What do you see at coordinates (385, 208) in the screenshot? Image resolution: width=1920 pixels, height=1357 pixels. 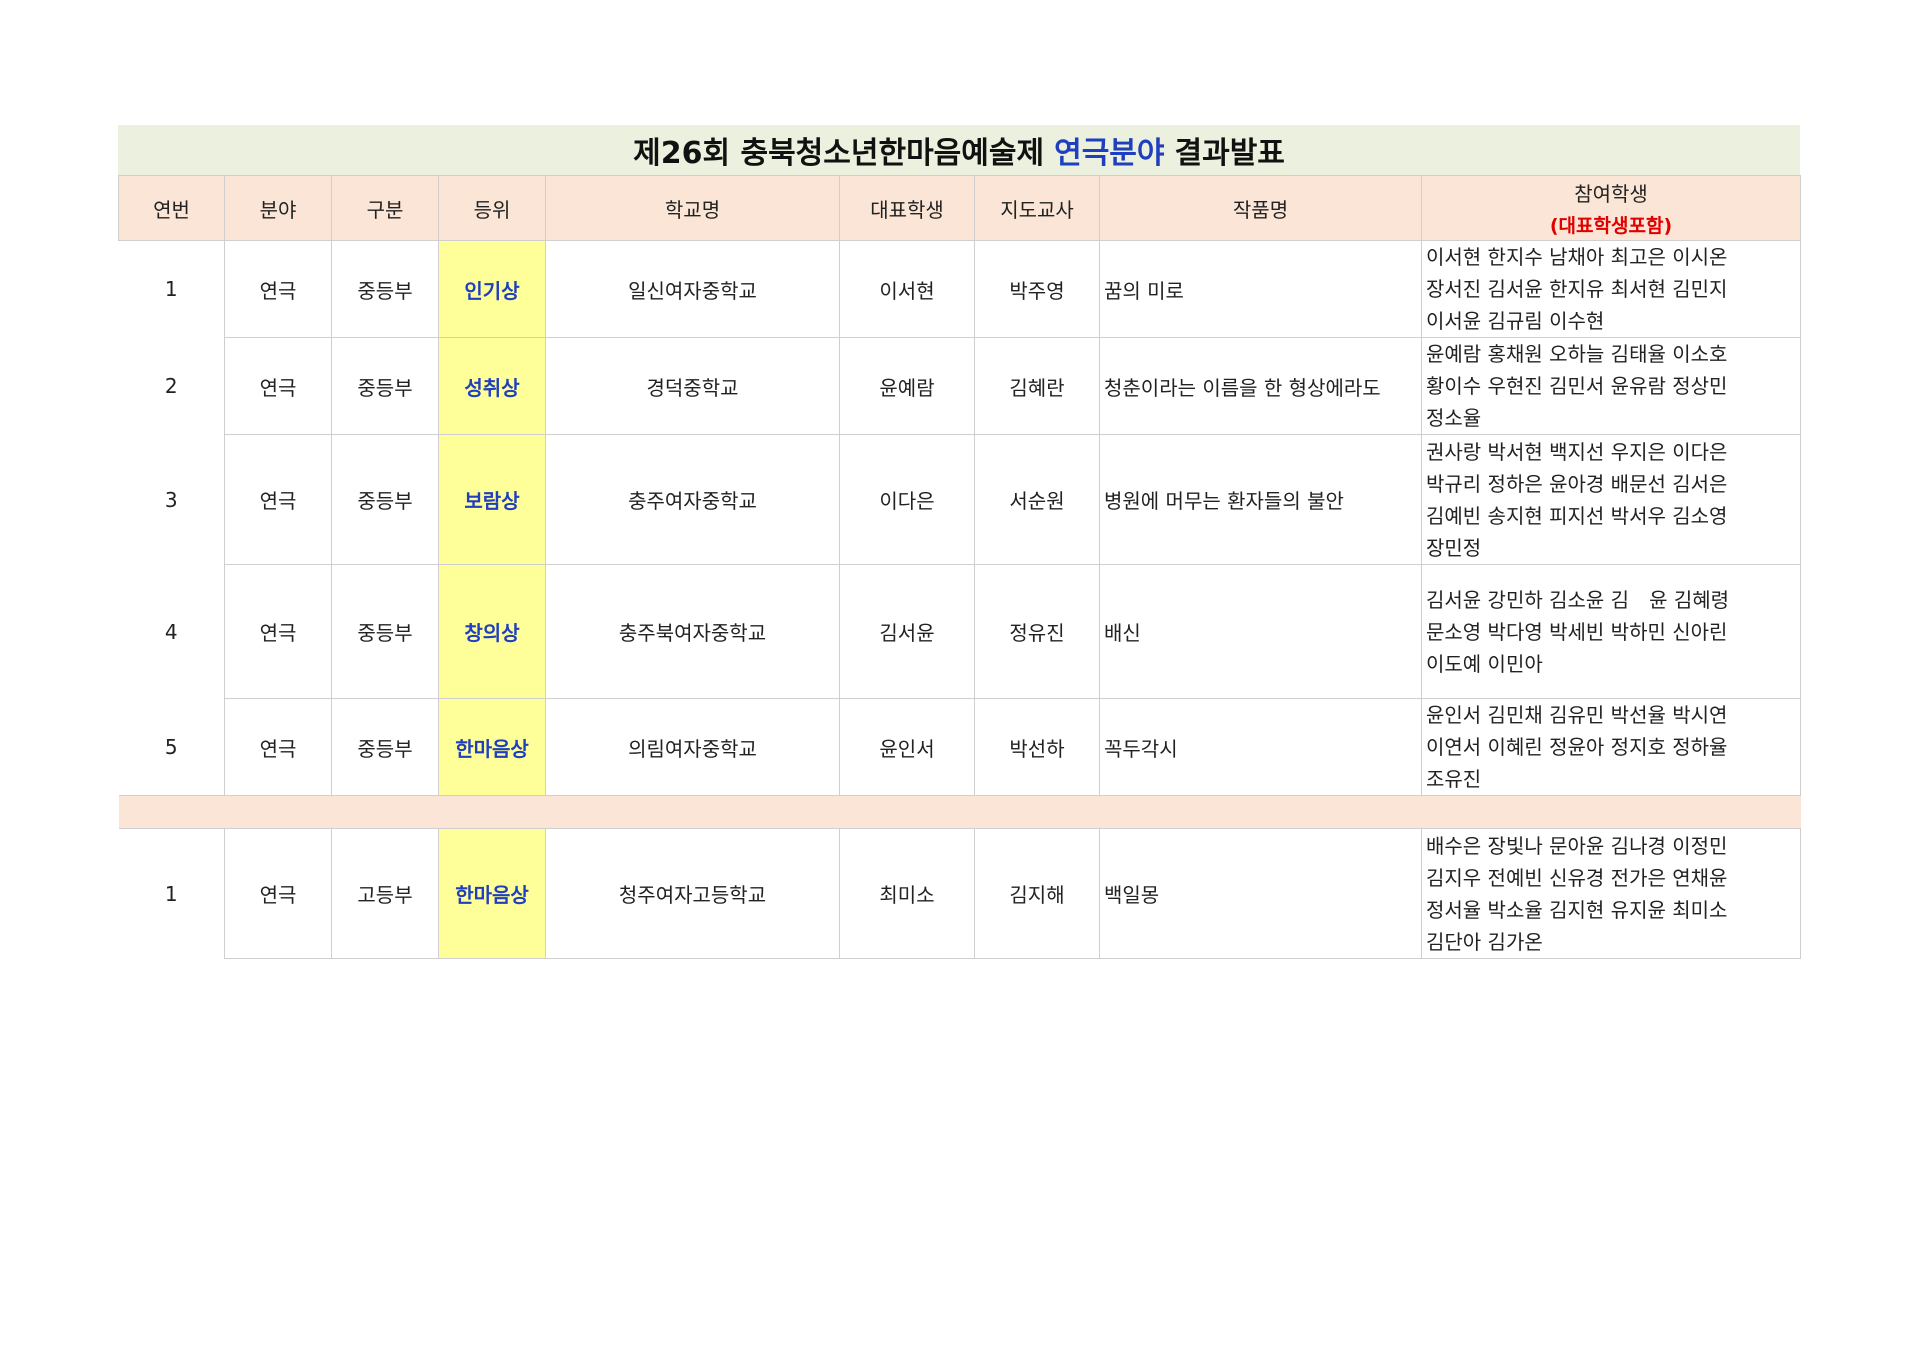 I see `header-division: 구분` at bounding box center [385, 208].